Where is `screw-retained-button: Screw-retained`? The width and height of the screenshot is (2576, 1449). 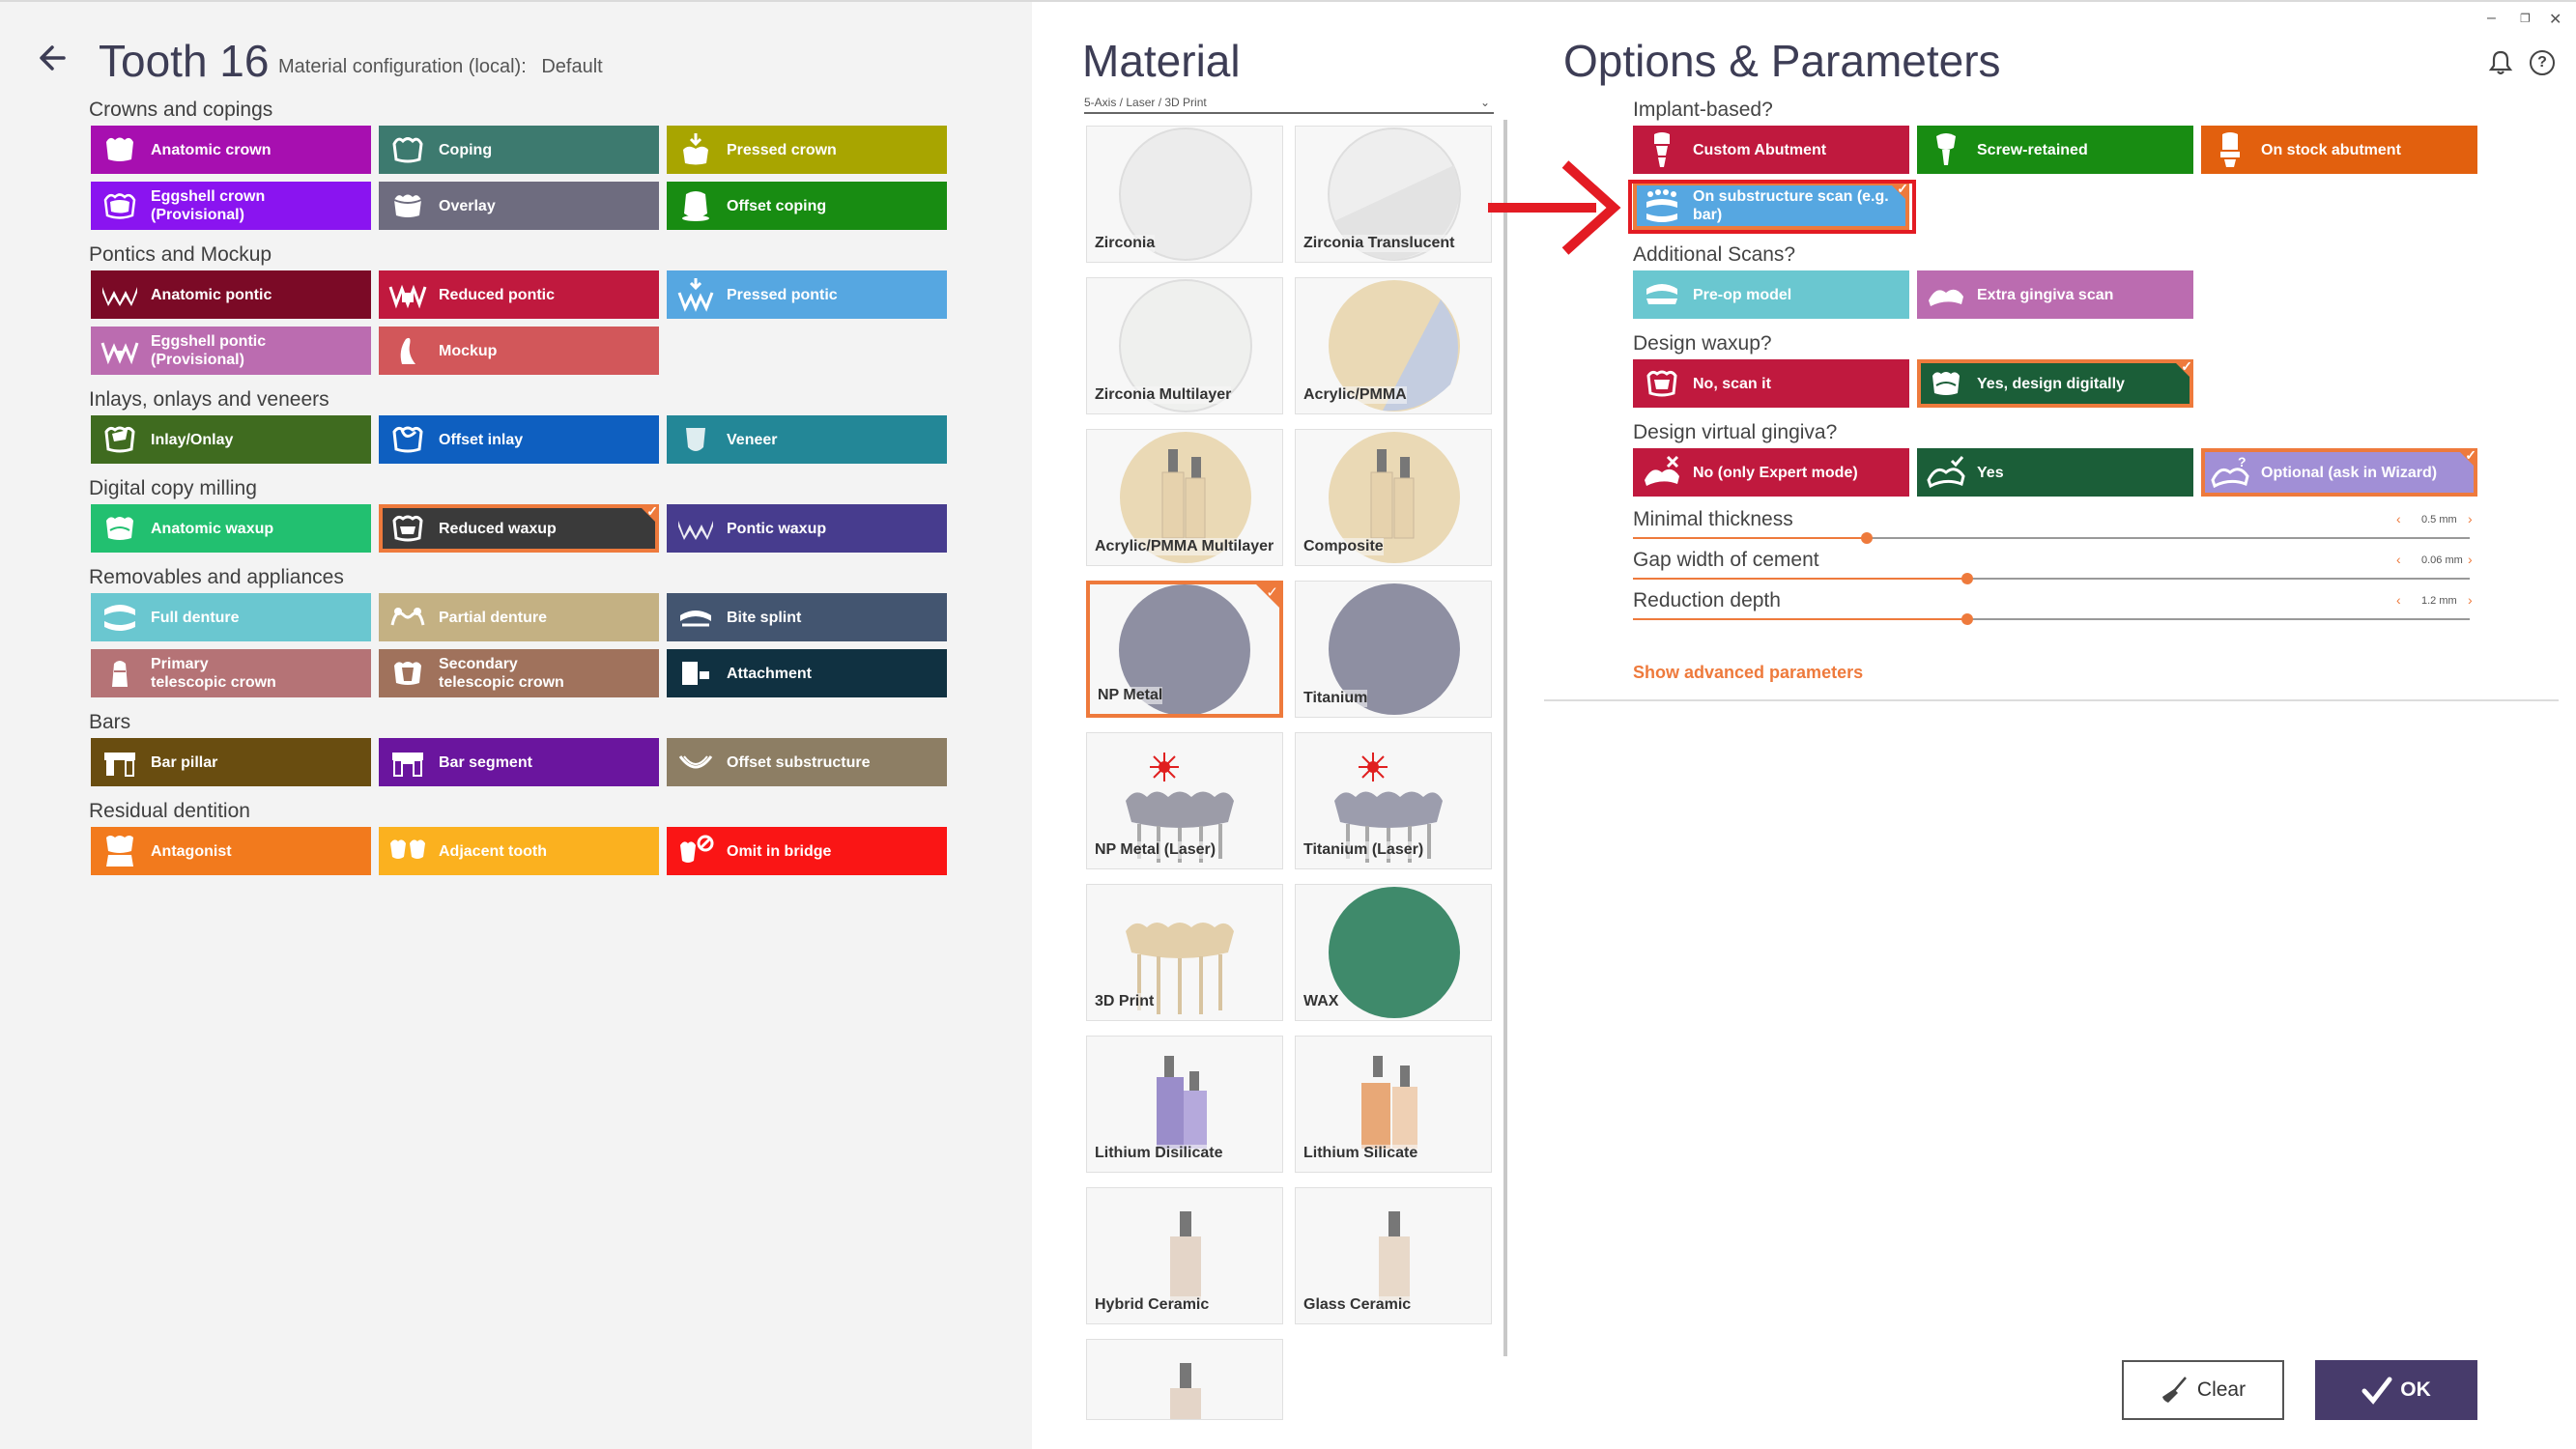 screw-retained-button: Screw-retained is located at coordinates (2055, 150).